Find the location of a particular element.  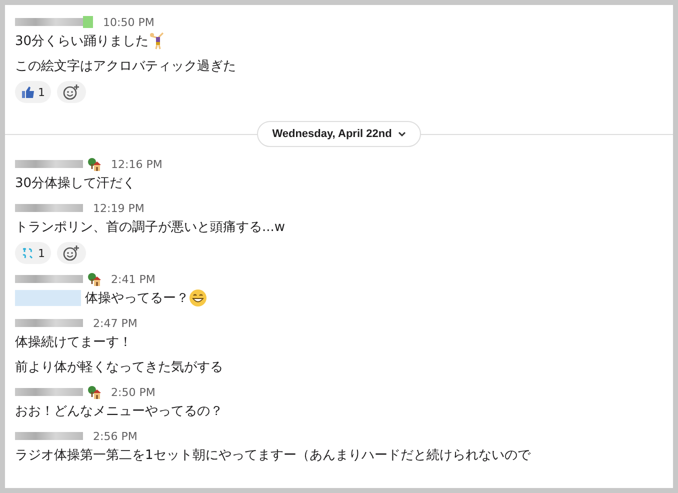

message-text: 30分くらい踊りました is located at coordinates (82, 41).